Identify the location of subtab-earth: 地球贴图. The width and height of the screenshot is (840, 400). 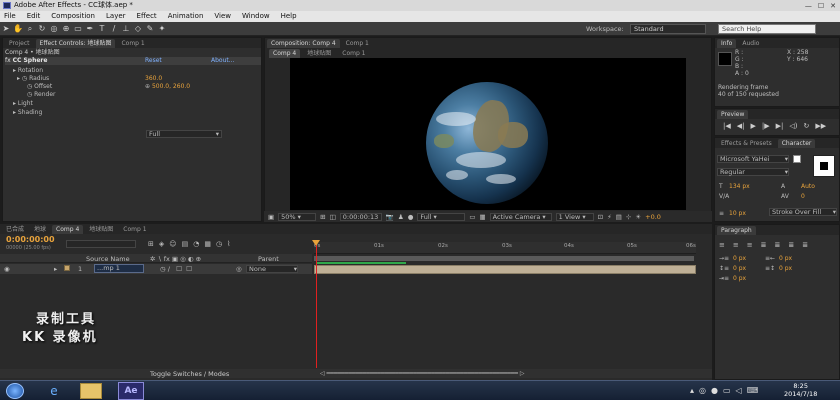
(319, 53).